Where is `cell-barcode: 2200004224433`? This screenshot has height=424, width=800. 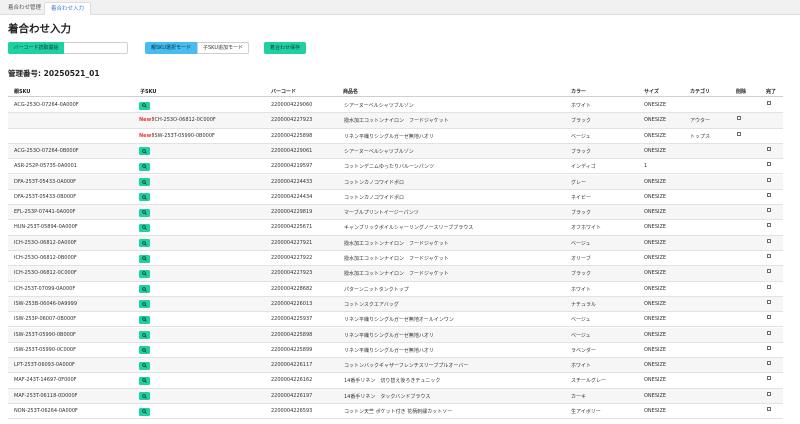 cell-barcode: 2200004224433 is located at coordinates (292, 181).